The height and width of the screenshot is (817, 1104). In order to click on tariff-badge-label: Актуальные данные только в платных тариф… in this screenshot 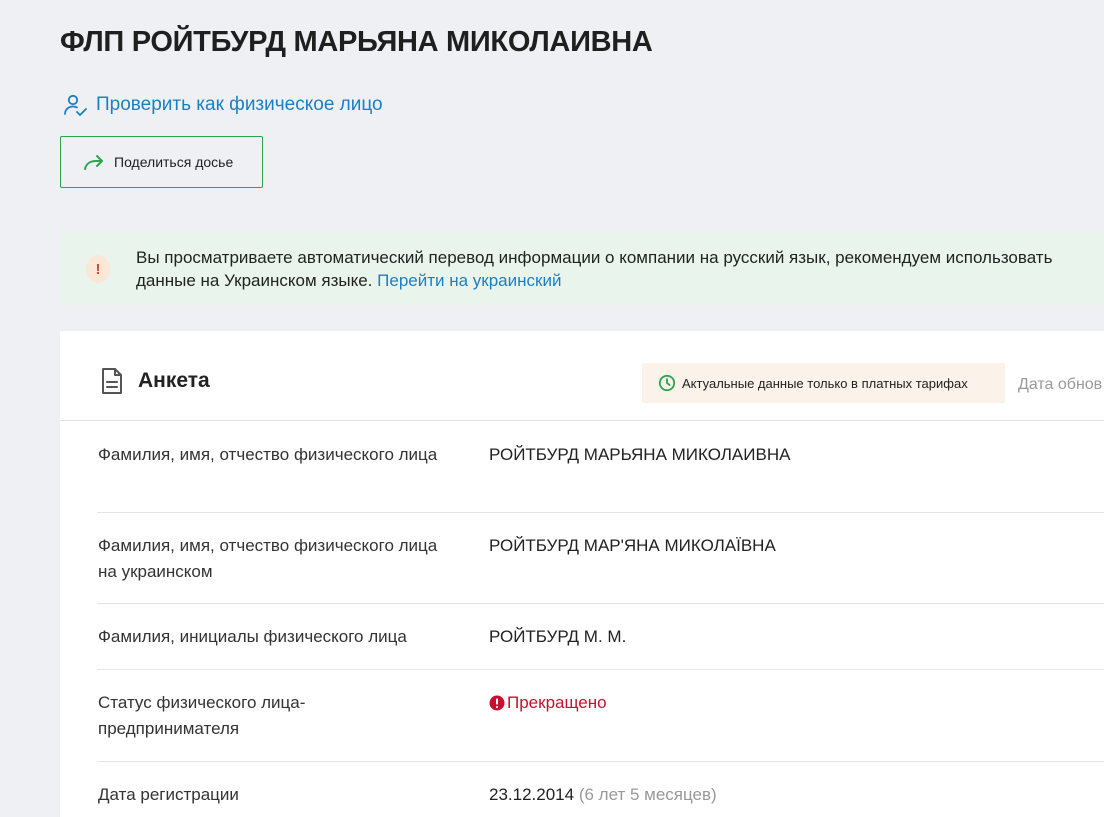, I will do `click(825, 383)`.